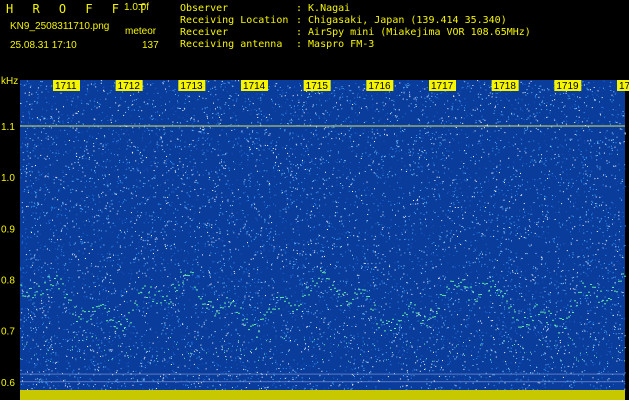  What do you see at coordinates (137, 7) in the screenshot?
I see `version-label: 1.0.0f` at bounding box center [137, 7].